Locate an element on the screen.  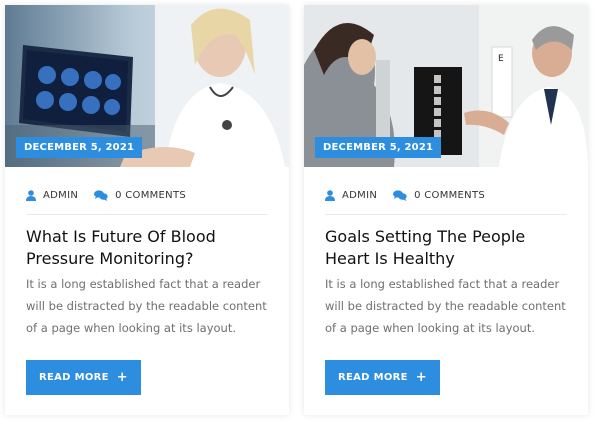
svg-text: E is located at coordinates (501, 59).